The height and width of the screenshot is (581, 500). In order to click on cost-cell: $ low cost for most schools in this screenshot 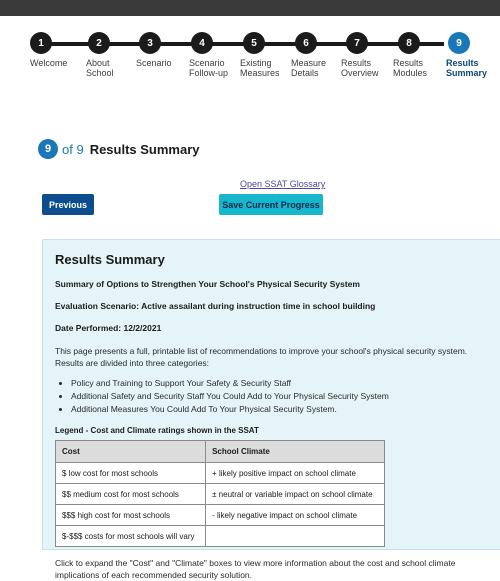, I will do `click(130, 473)`.